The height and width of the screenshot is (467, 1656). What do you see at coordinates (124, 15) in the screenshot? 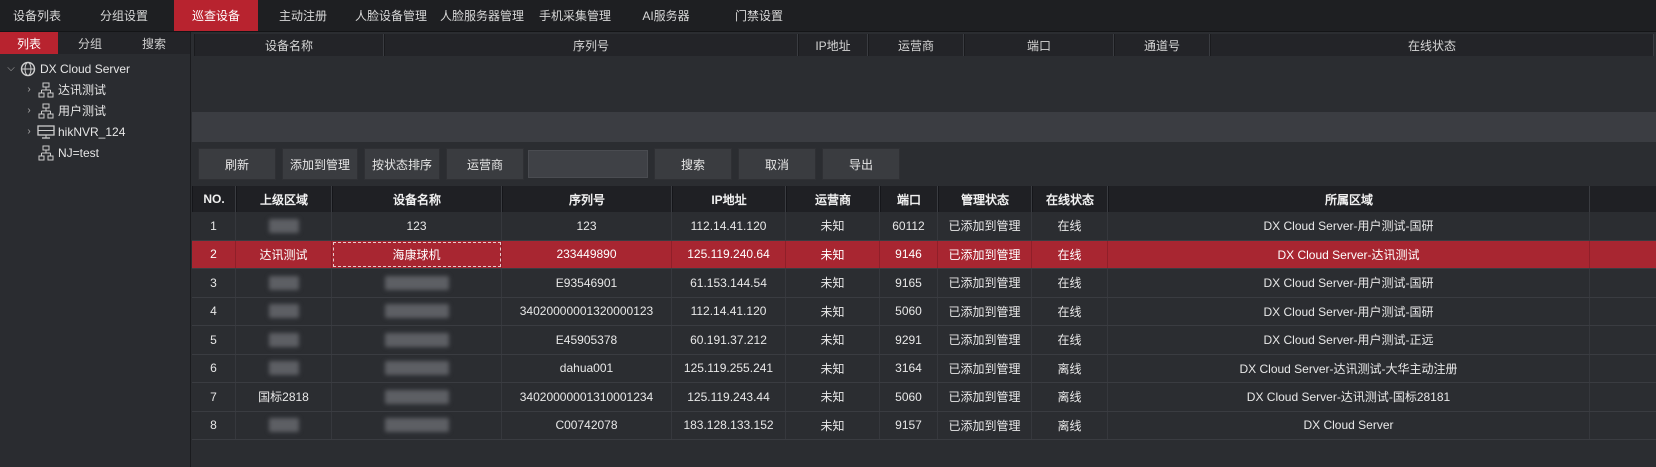
I see `tab-group-settings: 分组设置` at bounding box center [124, 15].